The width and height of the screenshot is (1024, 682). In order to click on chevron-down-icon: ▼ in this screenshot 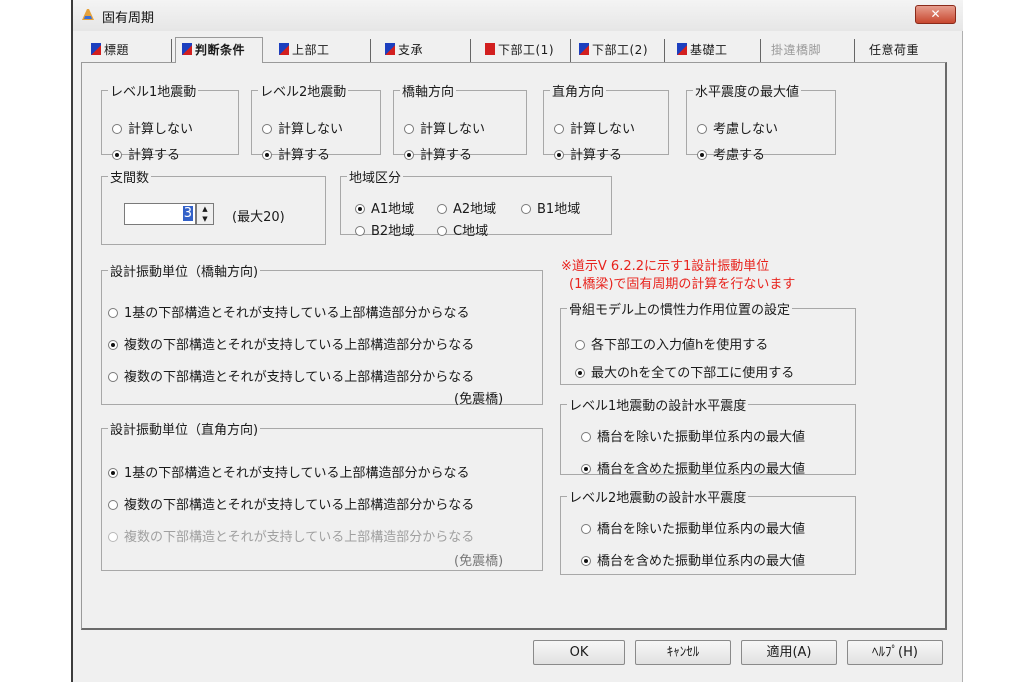, I will do `click(205, 219)`.